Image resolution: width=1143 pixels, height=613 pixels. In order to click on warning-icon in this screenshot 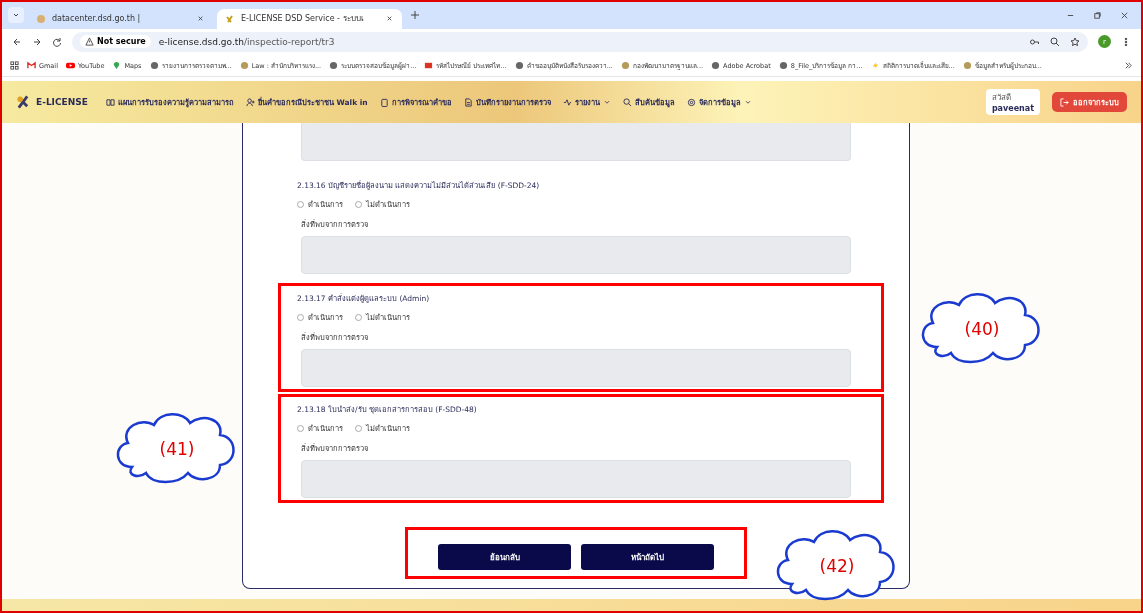, I will do `click(89, 42)`.